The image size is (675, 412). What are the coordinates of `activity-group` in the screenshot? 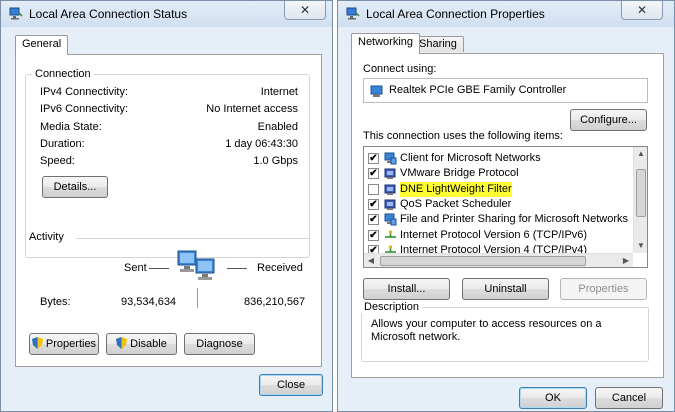 It's located at (167, 280).